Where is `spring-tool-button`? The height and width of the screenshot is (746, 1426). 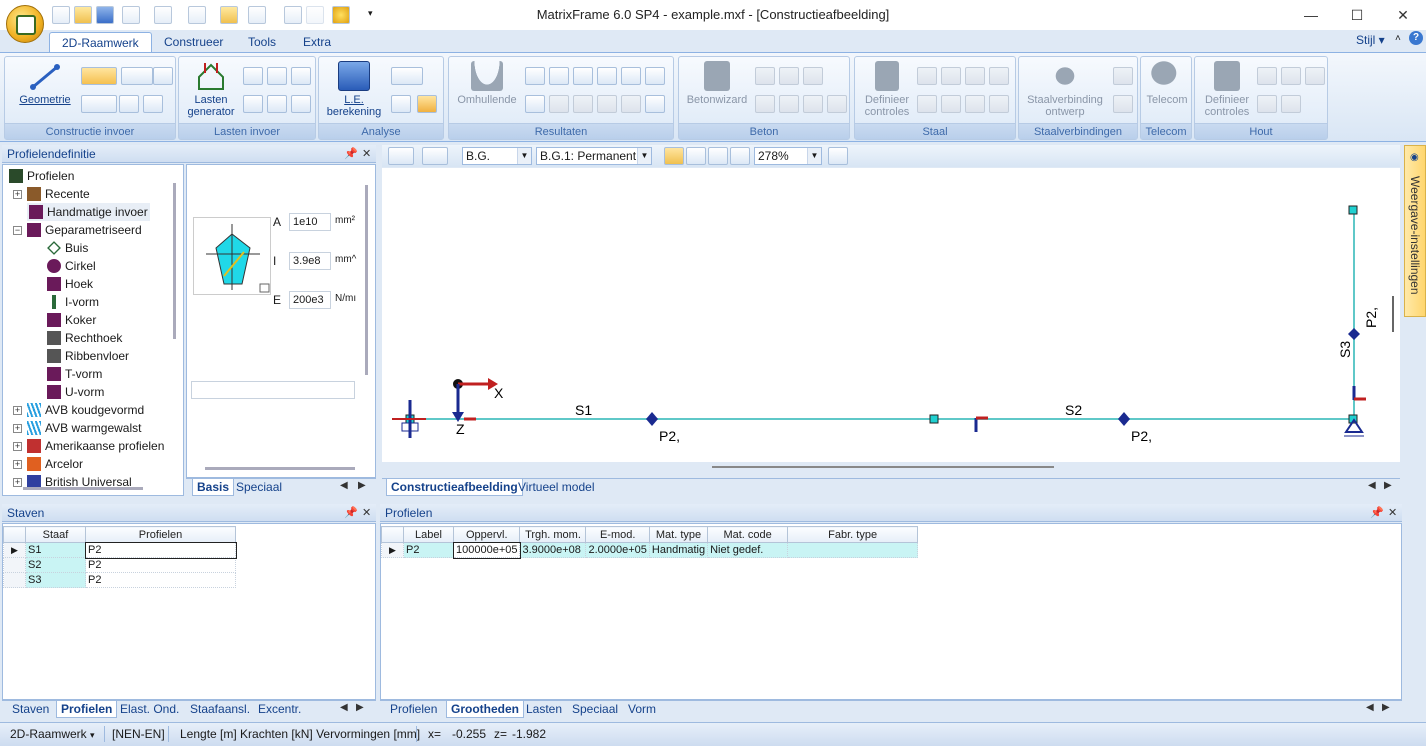
spring-tool-button is located at coordinates (129, 104).